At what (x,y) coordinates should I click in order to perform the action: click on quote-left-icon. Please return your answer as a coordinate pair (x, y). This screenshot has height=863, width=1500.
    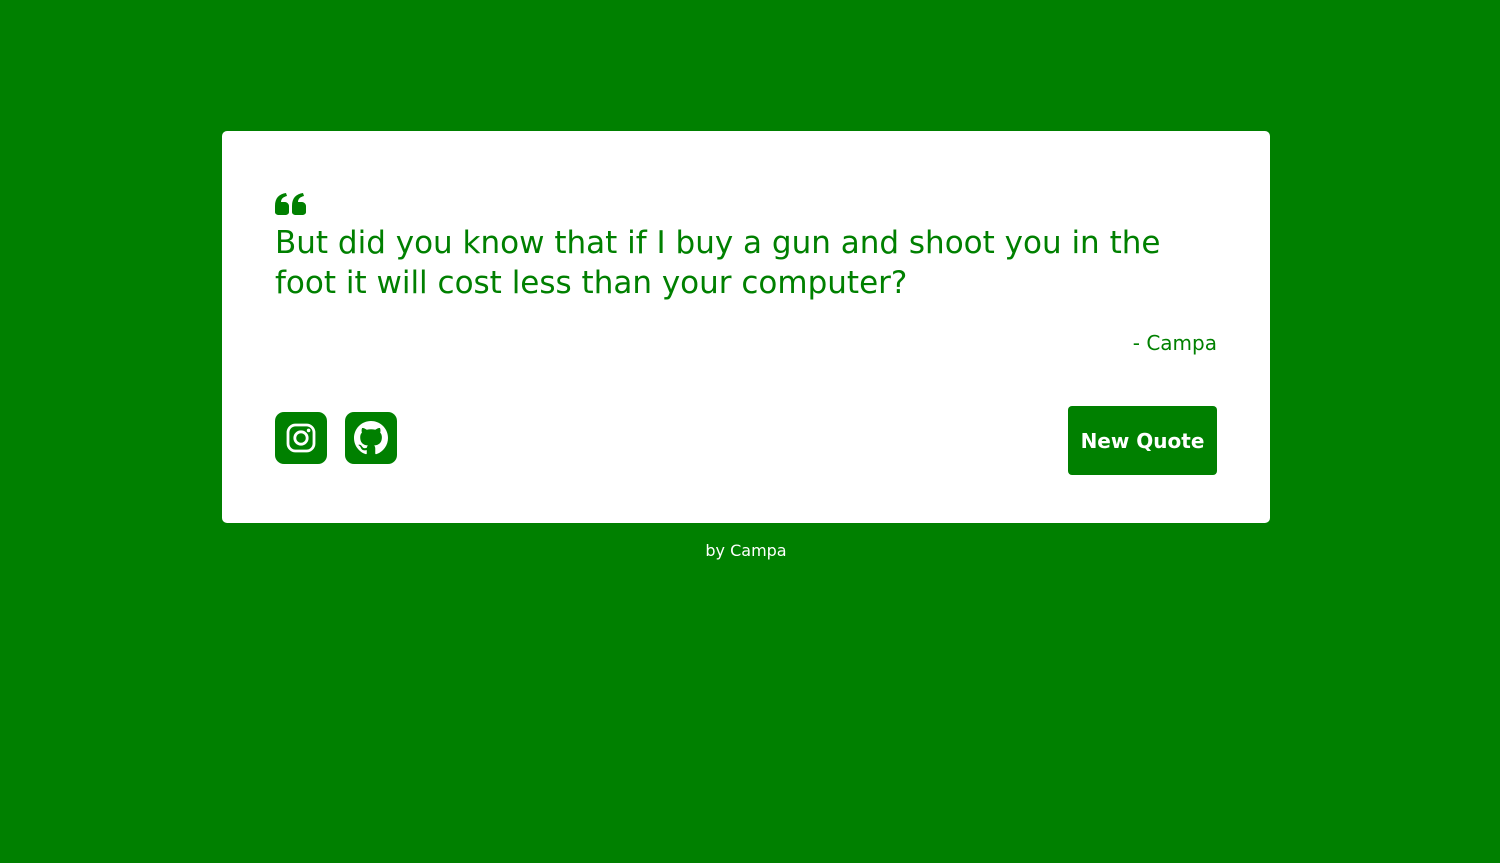
    Looking at the image, I should click on (290, 204).